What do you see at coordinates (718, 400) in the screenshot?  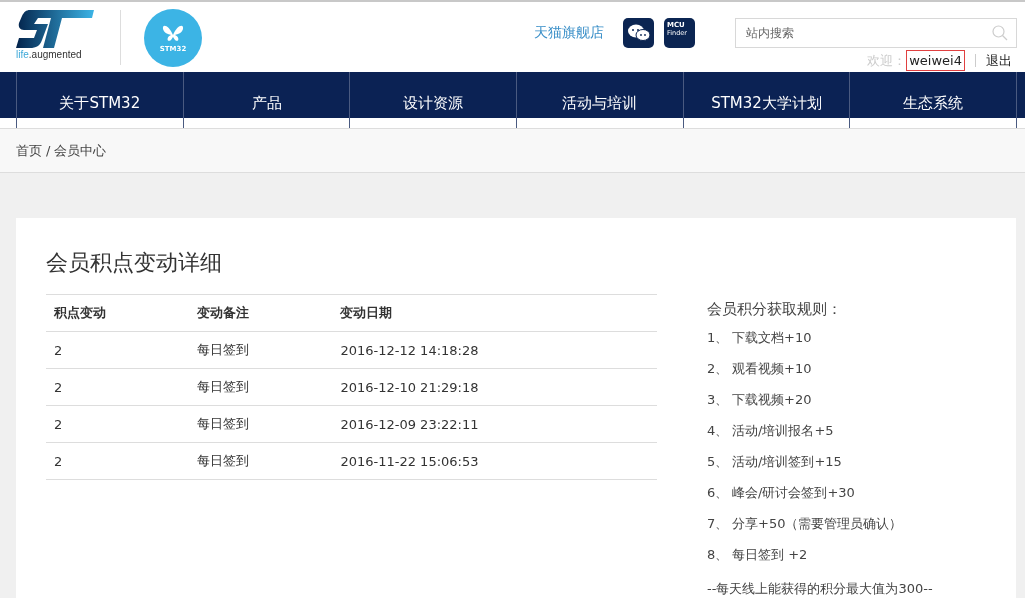 I see `rule-number: 3、` at bounding box center [718, 400].